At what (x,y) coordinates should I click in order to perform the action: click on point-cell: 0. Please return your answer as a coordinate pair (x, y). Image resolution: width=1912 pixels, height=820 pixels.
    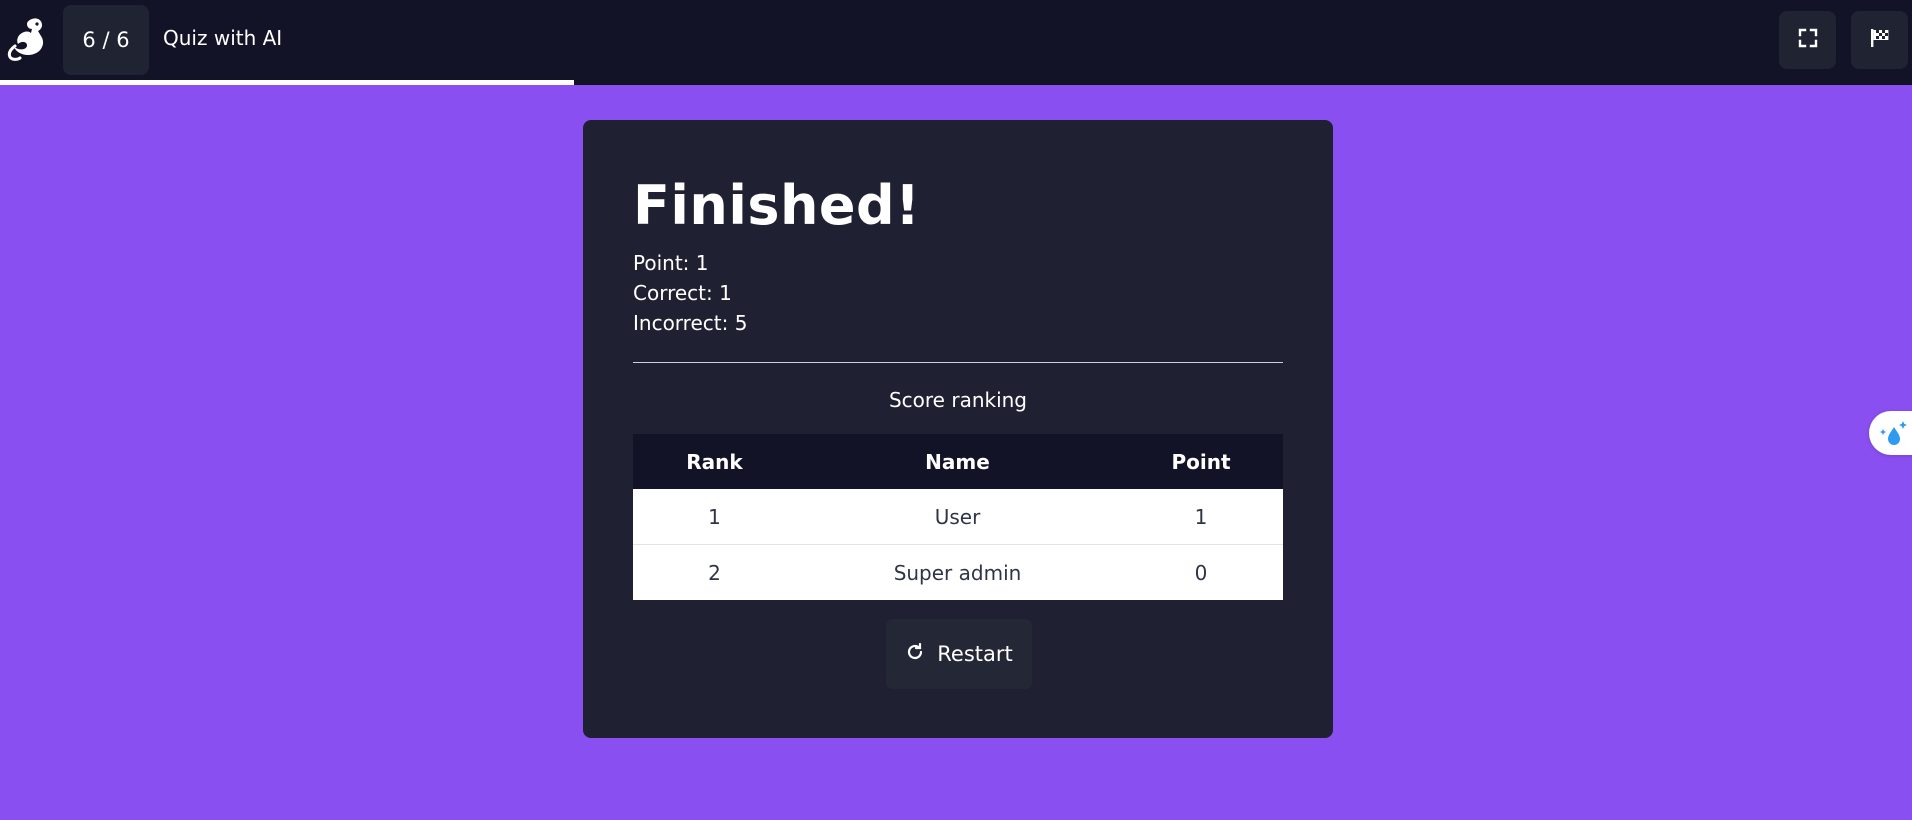
    Looking at the image, I should click on (1201, 572).